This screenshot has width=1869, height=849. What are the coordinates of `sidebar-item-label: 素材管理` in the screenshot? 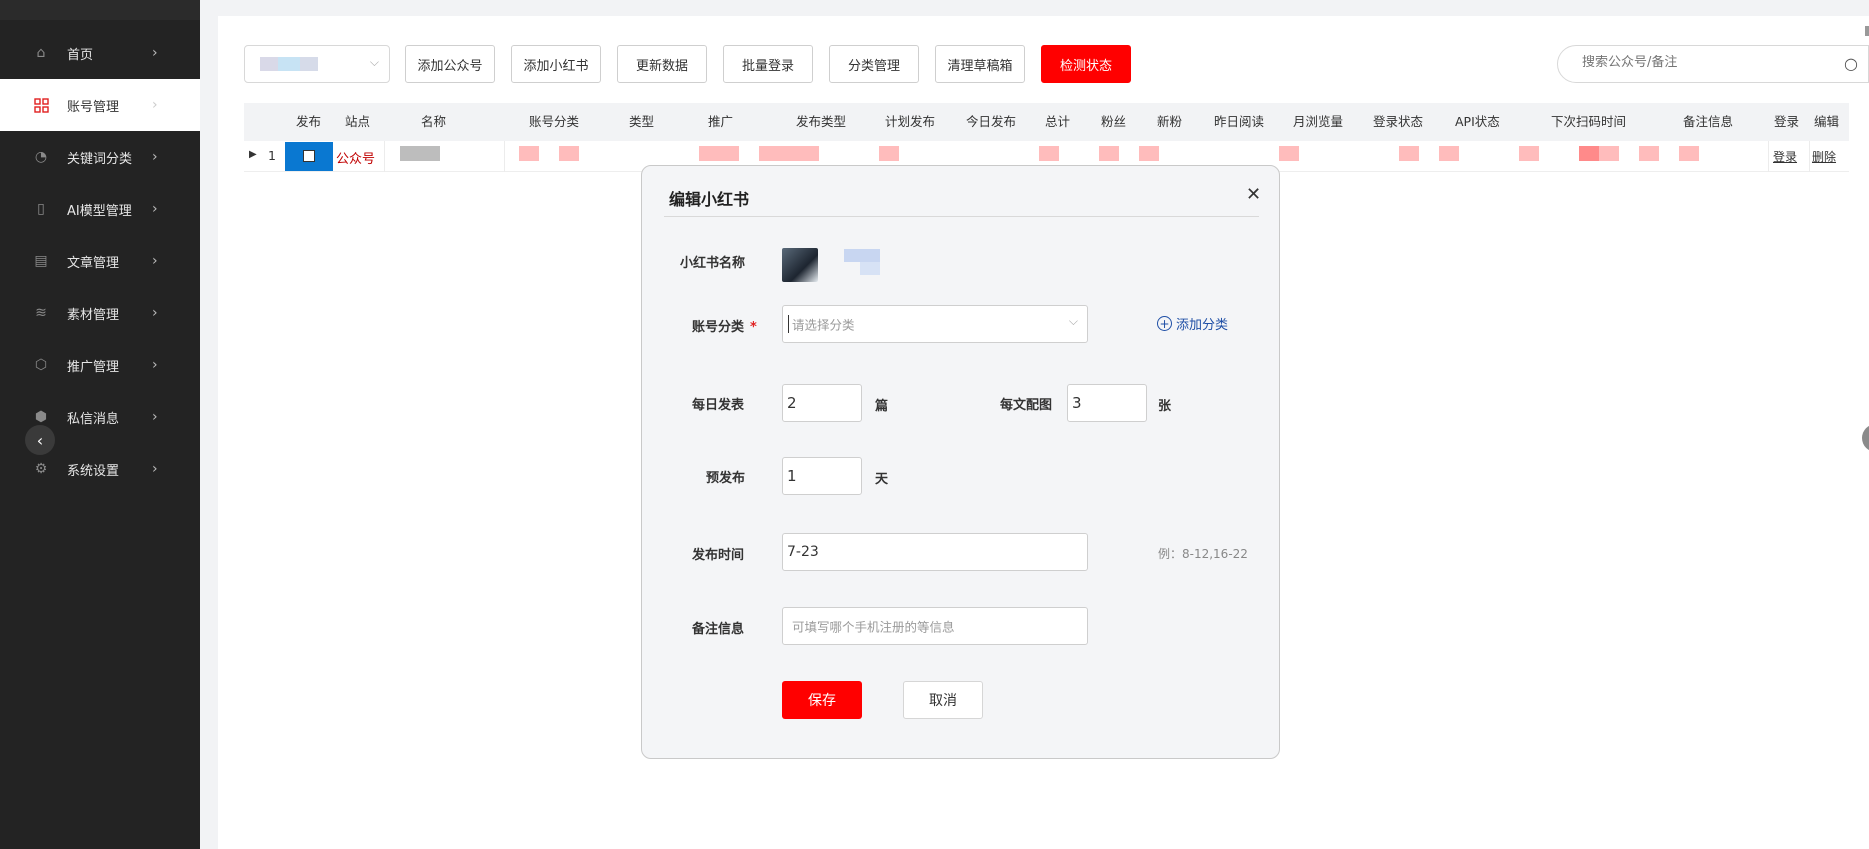 It's located at (93, 315).